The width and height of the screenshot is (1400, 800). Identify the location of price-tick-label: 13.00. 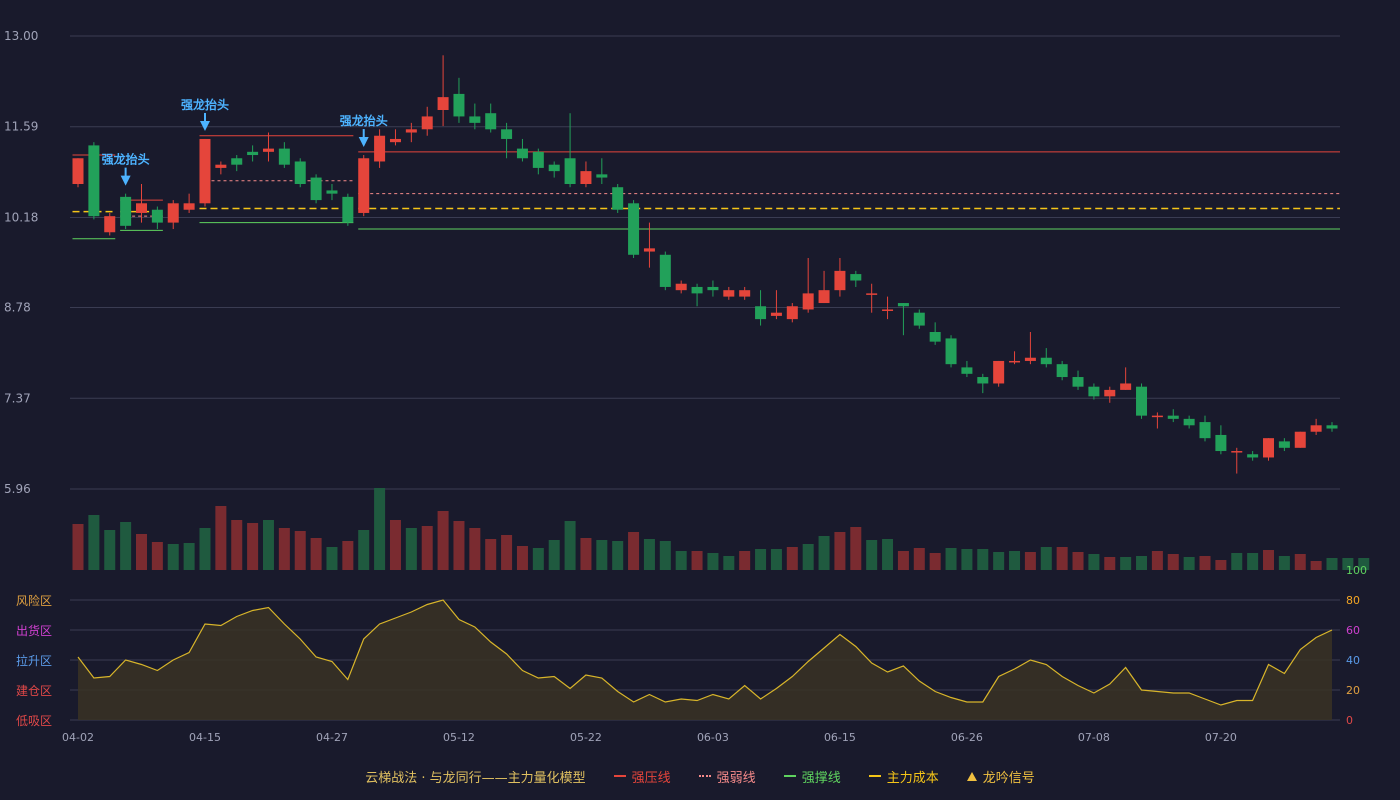
(21, 36).